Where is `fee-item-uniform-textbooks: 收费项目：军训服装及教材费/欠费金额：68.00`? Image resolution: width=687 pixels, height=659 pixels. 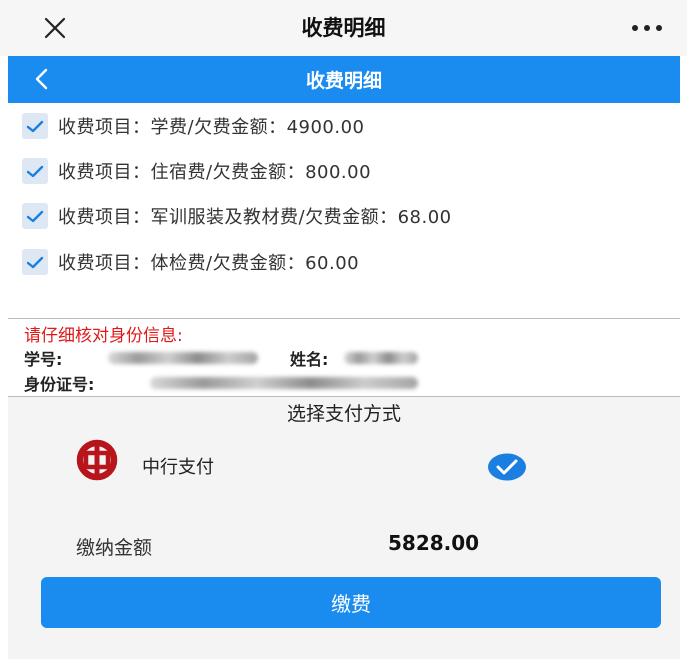 fee-item-uniform-textbooks: 收费项目：军训服装及教材费/欠费金额：68.00 is located at coordinates (237, 216).